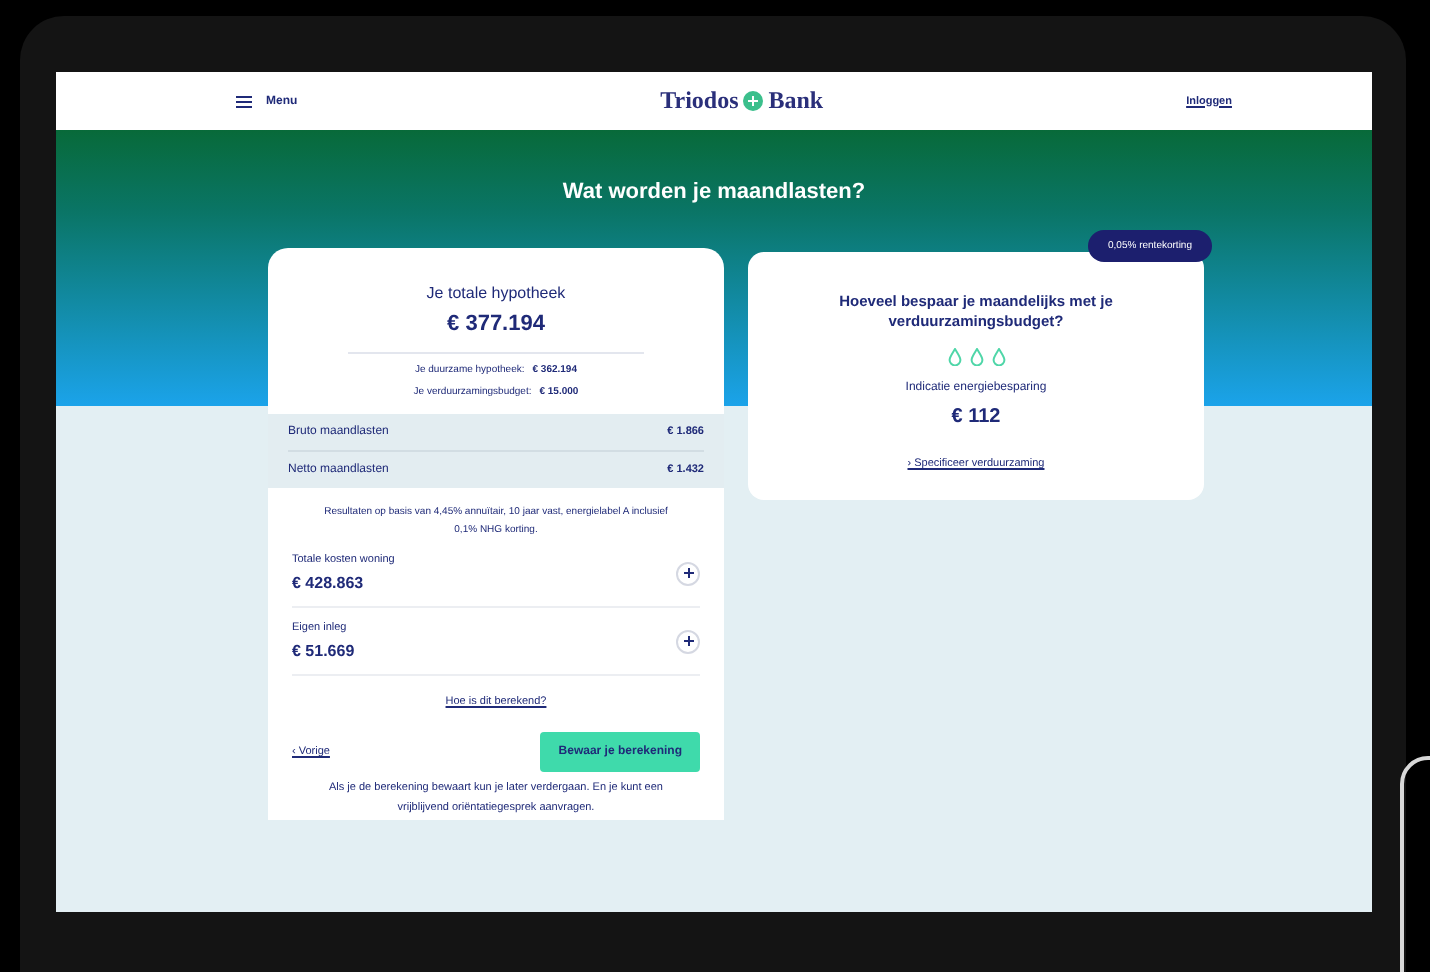 The width and height of the screenshot is (1430, 972). I want to click on logo-icon, so click(753, 101).